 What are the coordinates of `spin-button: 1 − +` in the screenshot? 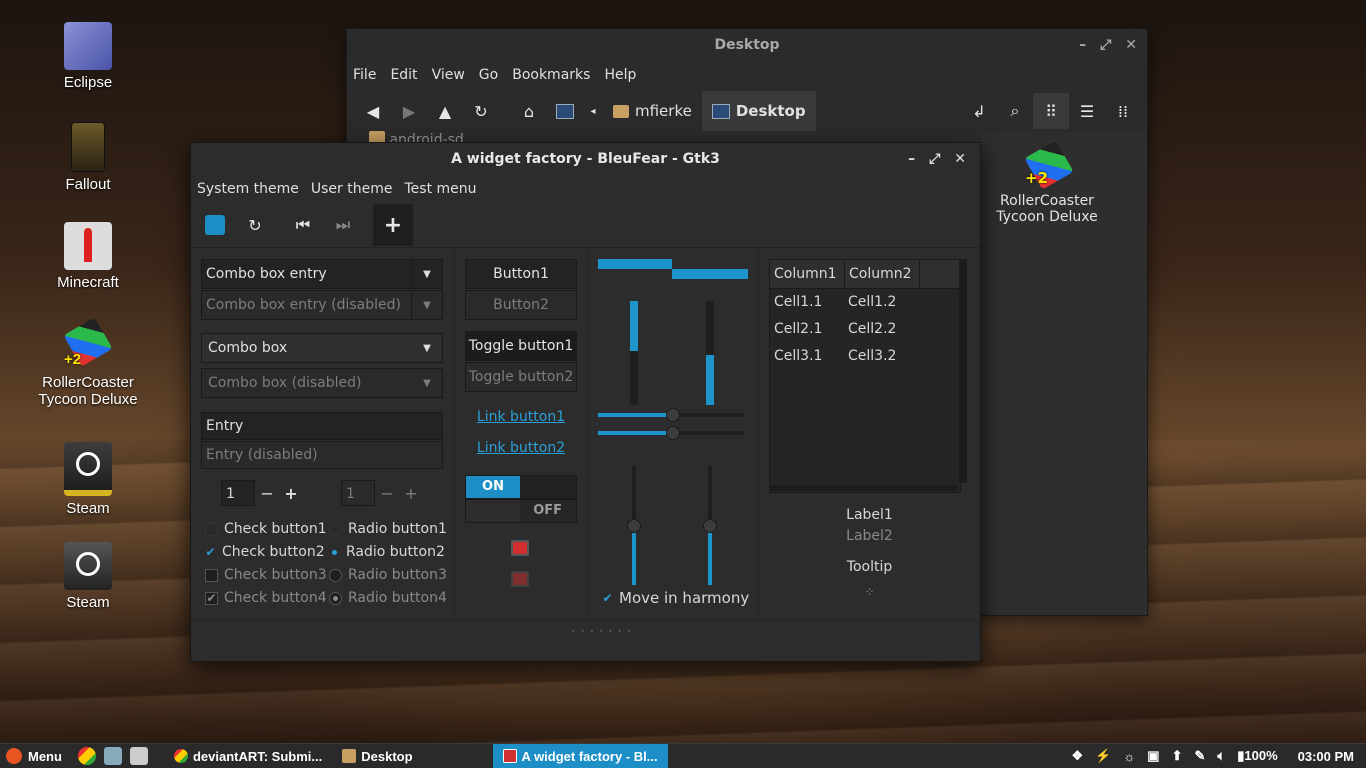 It's located at (262, 493).